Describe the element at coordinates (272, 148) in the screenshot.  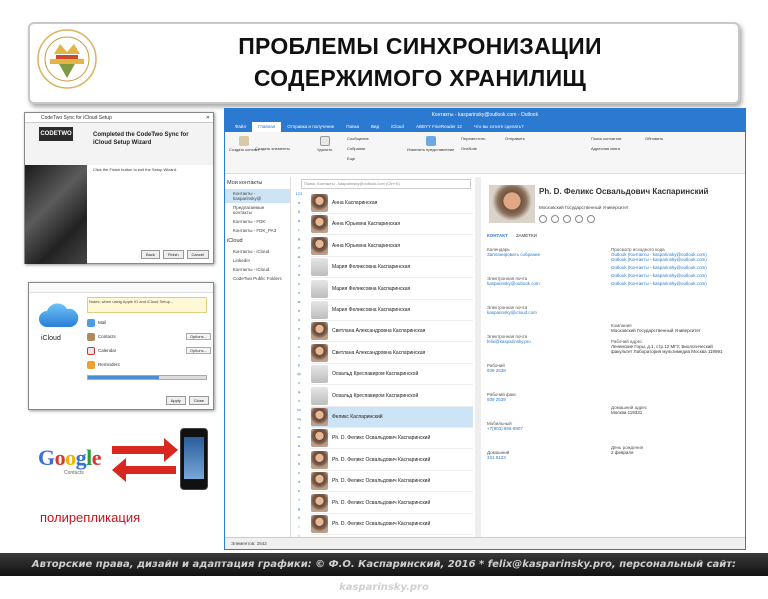
I see `new-items-button: Создать элементы` at that location.